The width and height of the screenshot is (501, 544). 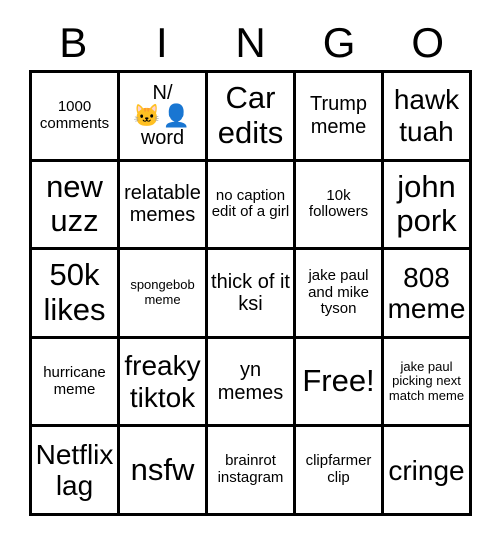 I want to click on bingo-cell: new uzz, so click(x=76, y=206).